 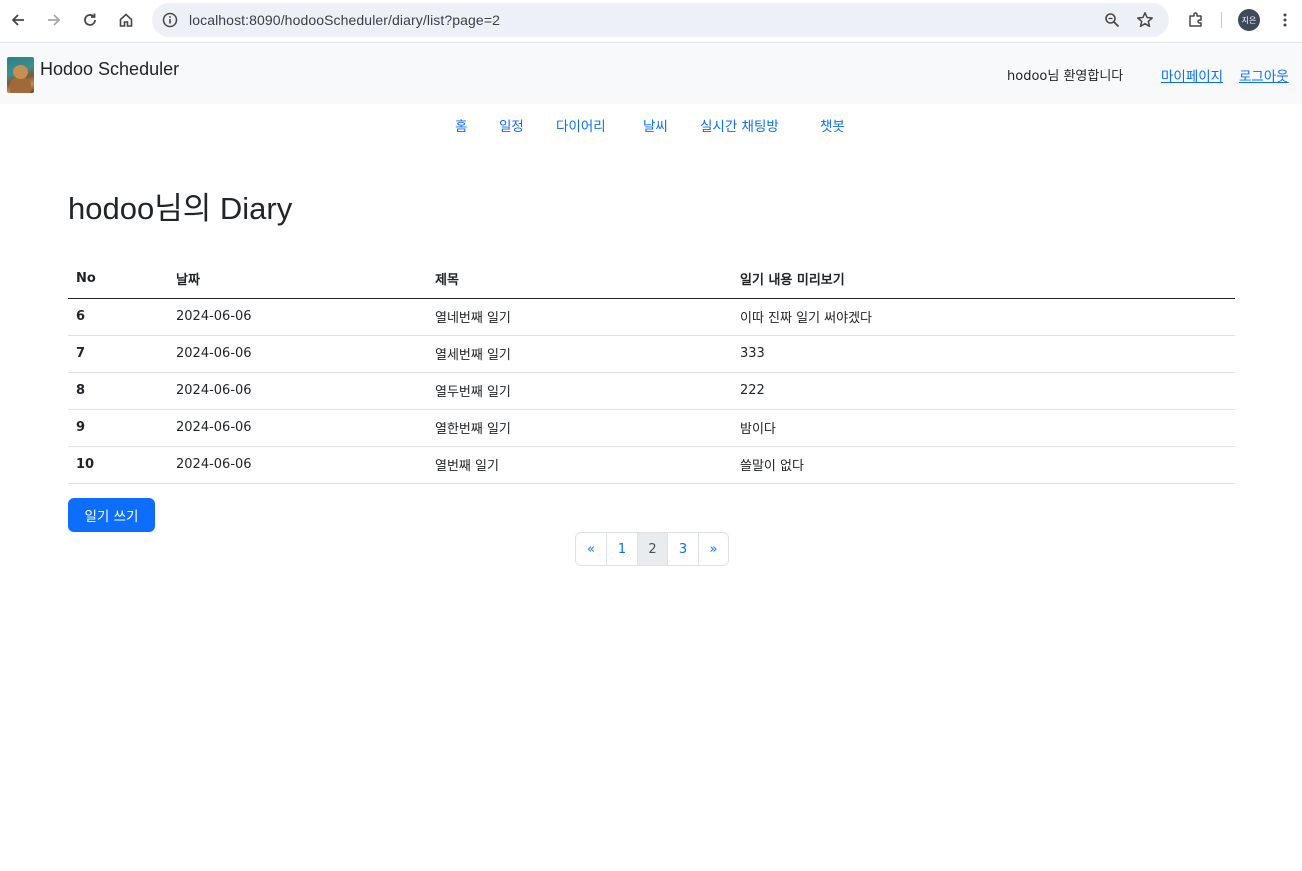 I want to click on table-row: 10 2024-06-06 열번째 일기 쓸말이 없다, so click(x=651, y=465).